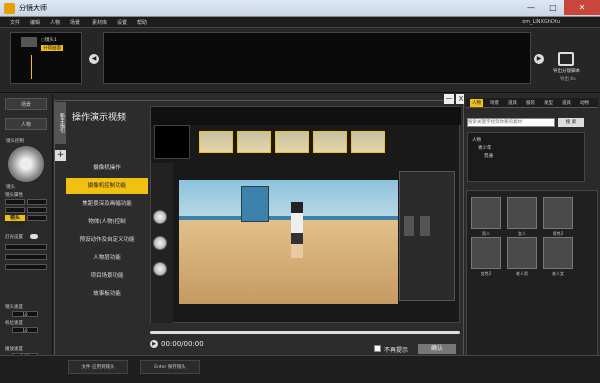  Describe the element at coordinates (142, 22) in the screenshot. I see `menu-help: 帮助` at that location.